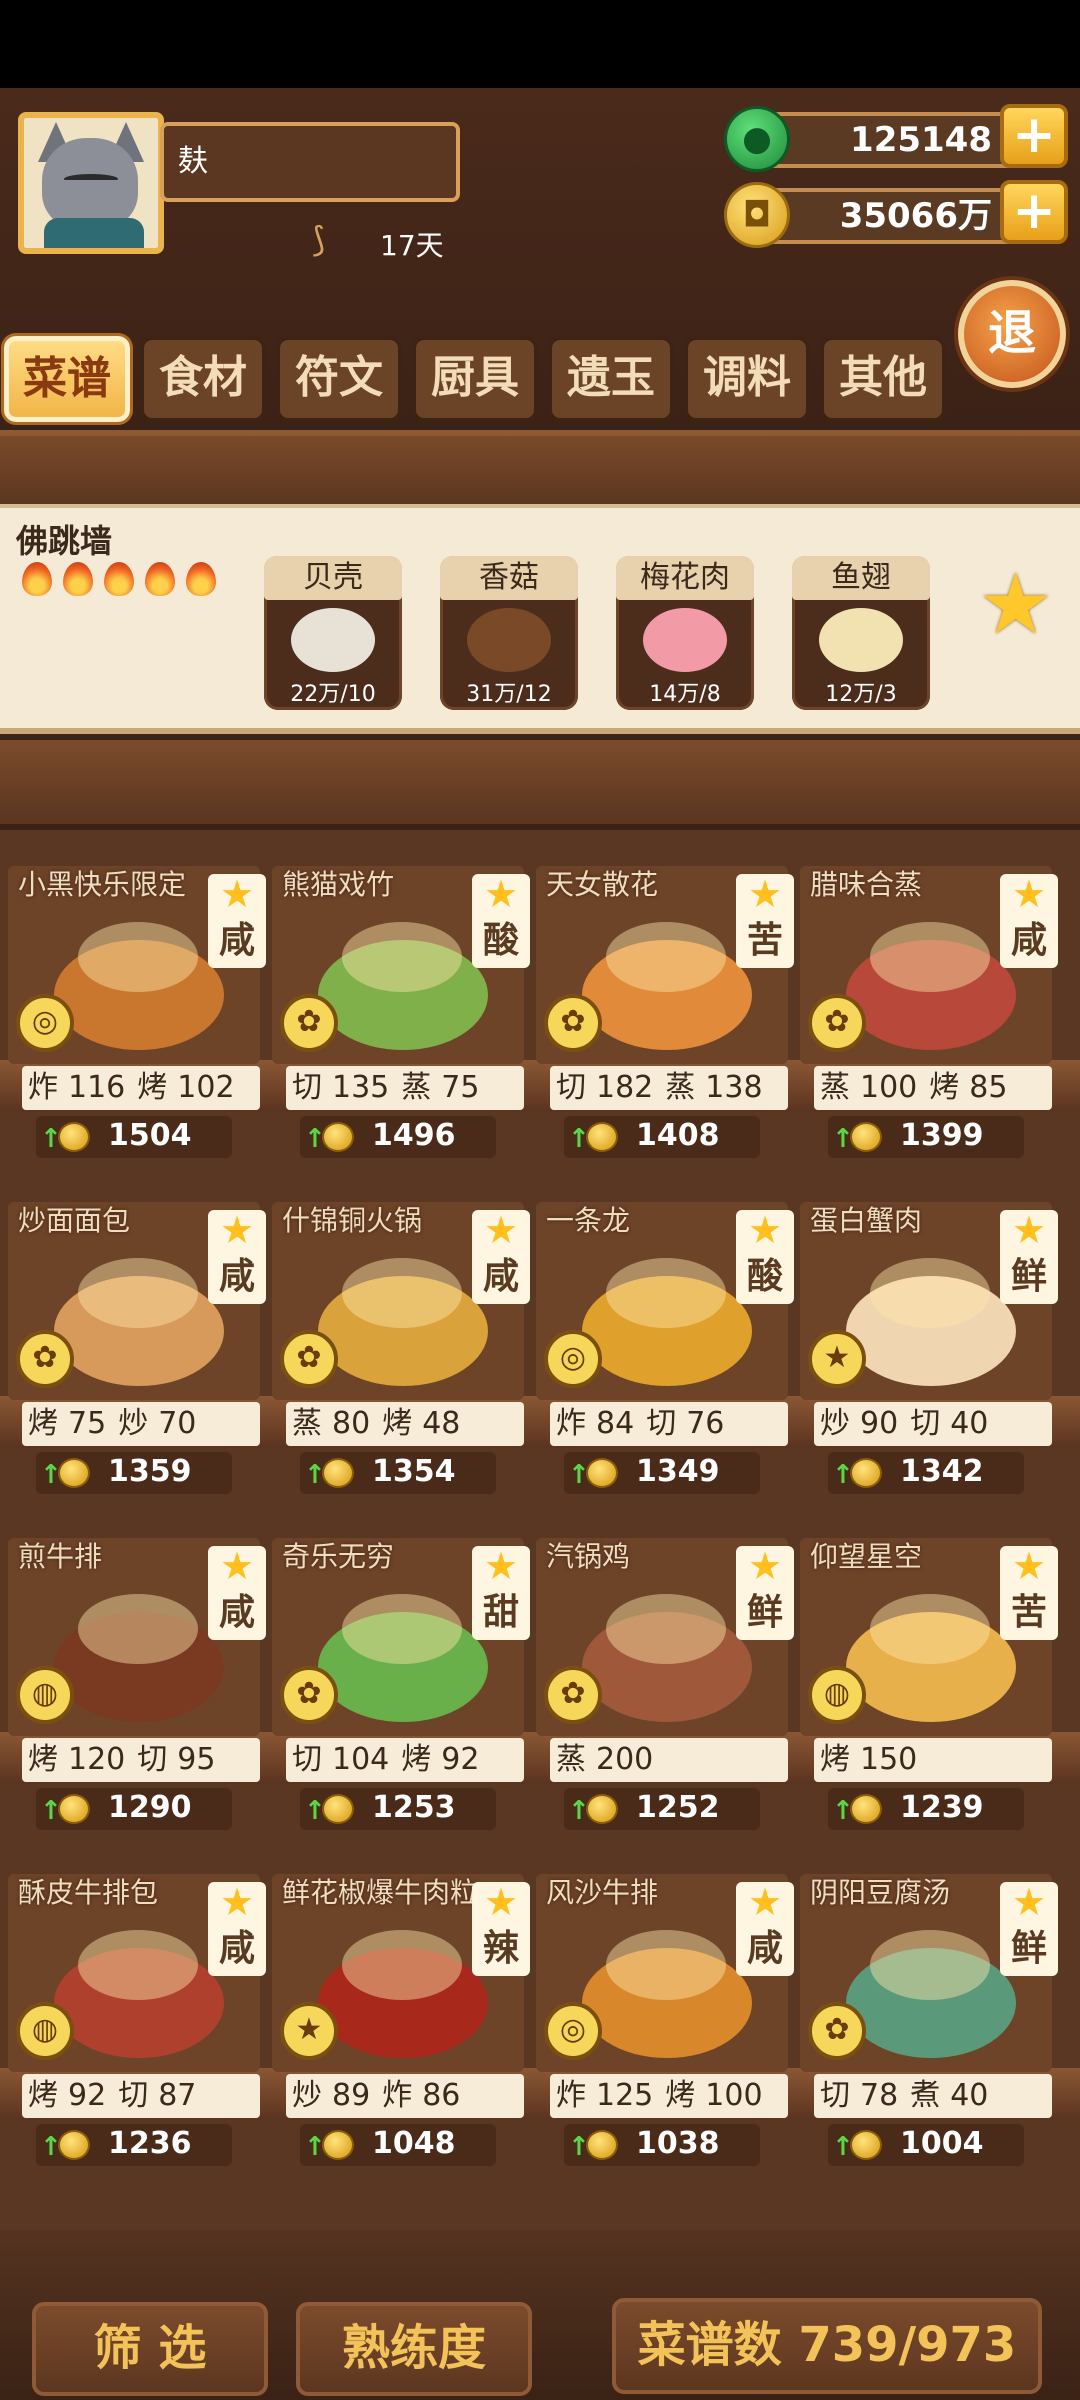  Describe the element at coordinates (602, 884) in the screenshot. I see `recipe-name: 天女散花` at that location.